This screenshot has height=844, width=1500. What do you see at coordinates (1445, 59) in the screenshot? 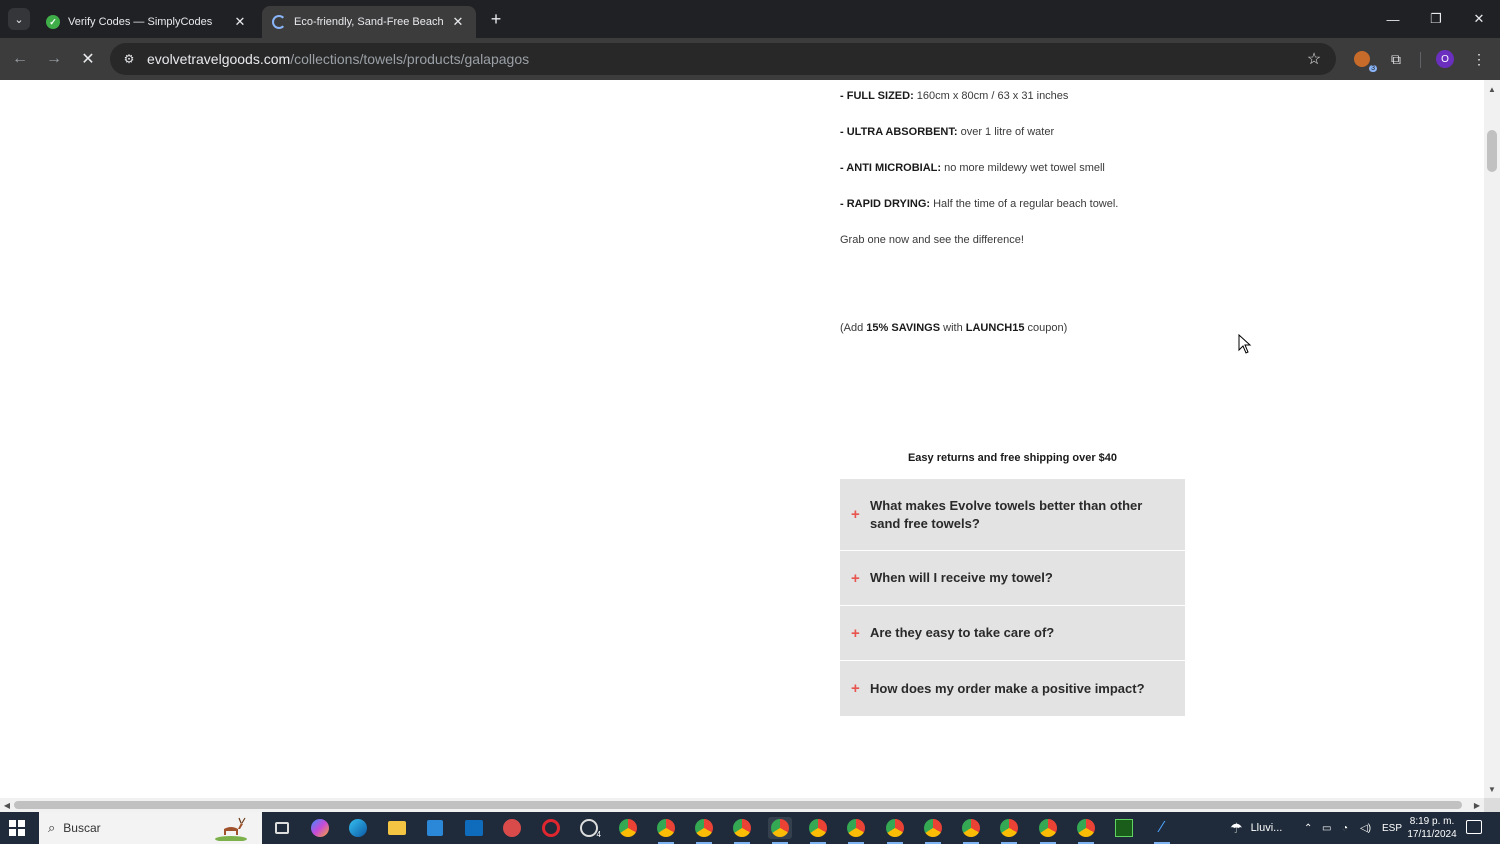
I see `profile-avatar: O` at bounding box center [1445, 59].